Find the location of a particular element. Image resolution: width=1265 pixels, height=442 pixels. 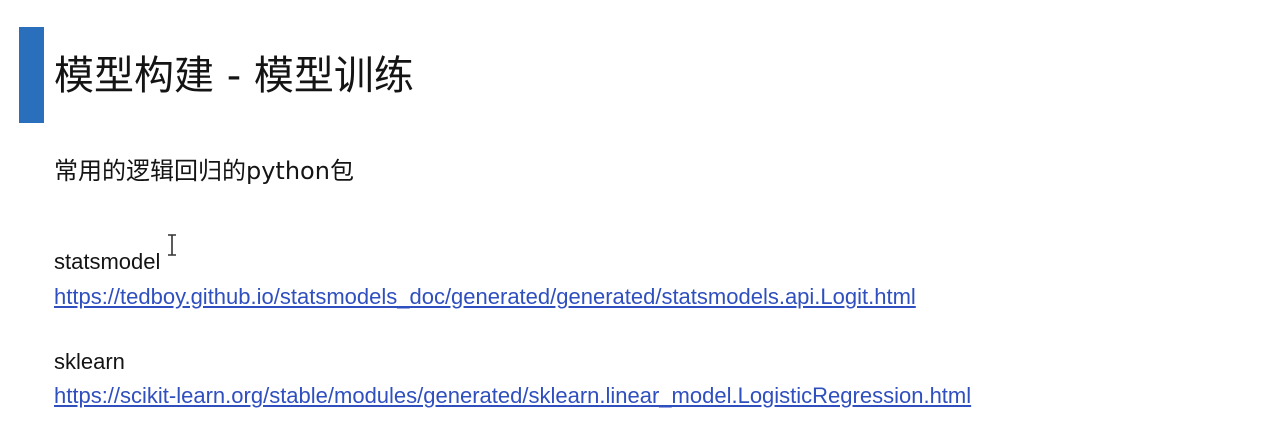

slide-title: 模型构建 - 模型训练 is located at coordinates (234, 76).